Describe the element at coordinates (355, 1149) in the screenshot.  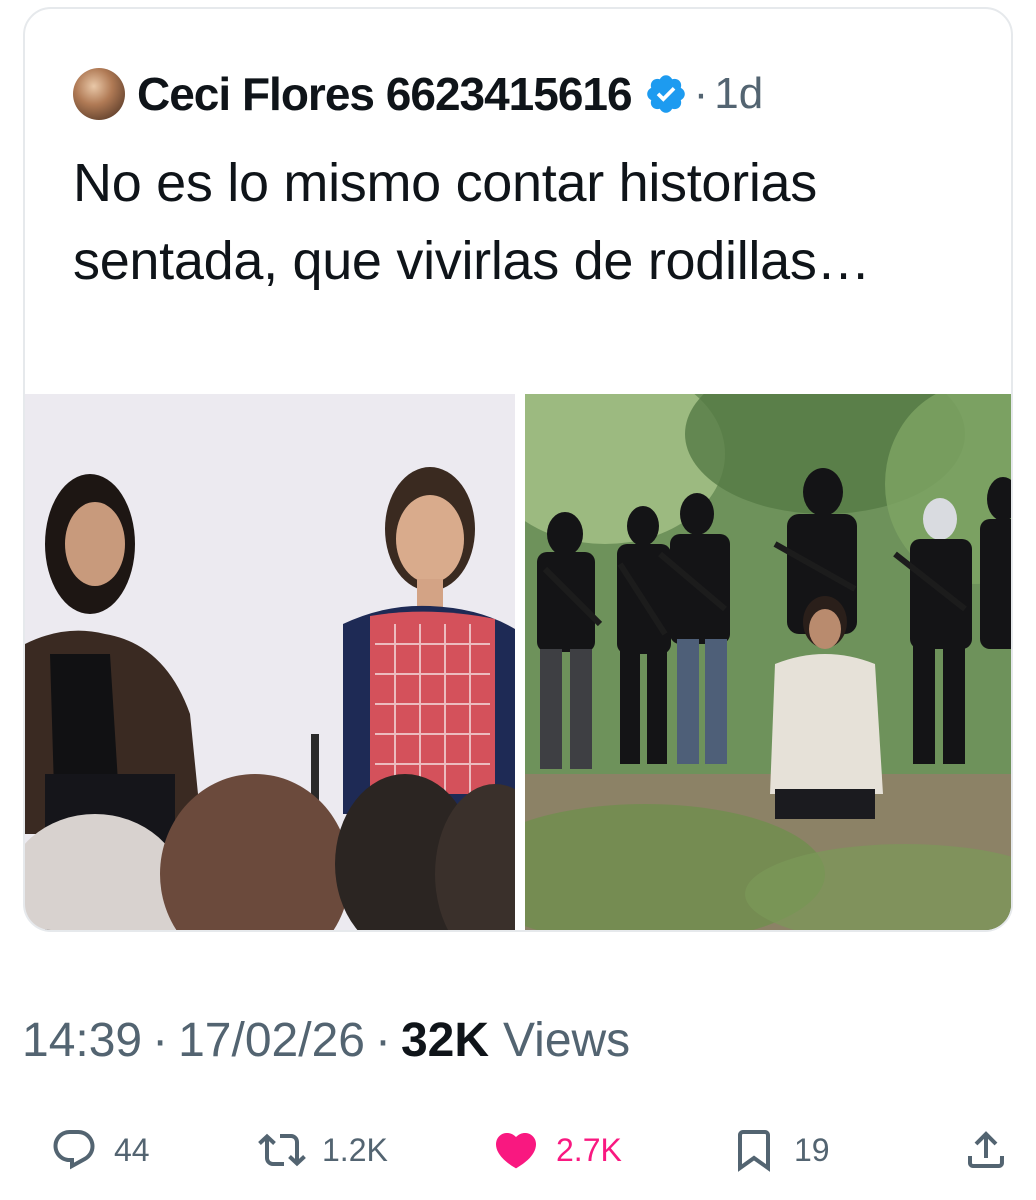
I see `repost-count: 1.2K` at that location.